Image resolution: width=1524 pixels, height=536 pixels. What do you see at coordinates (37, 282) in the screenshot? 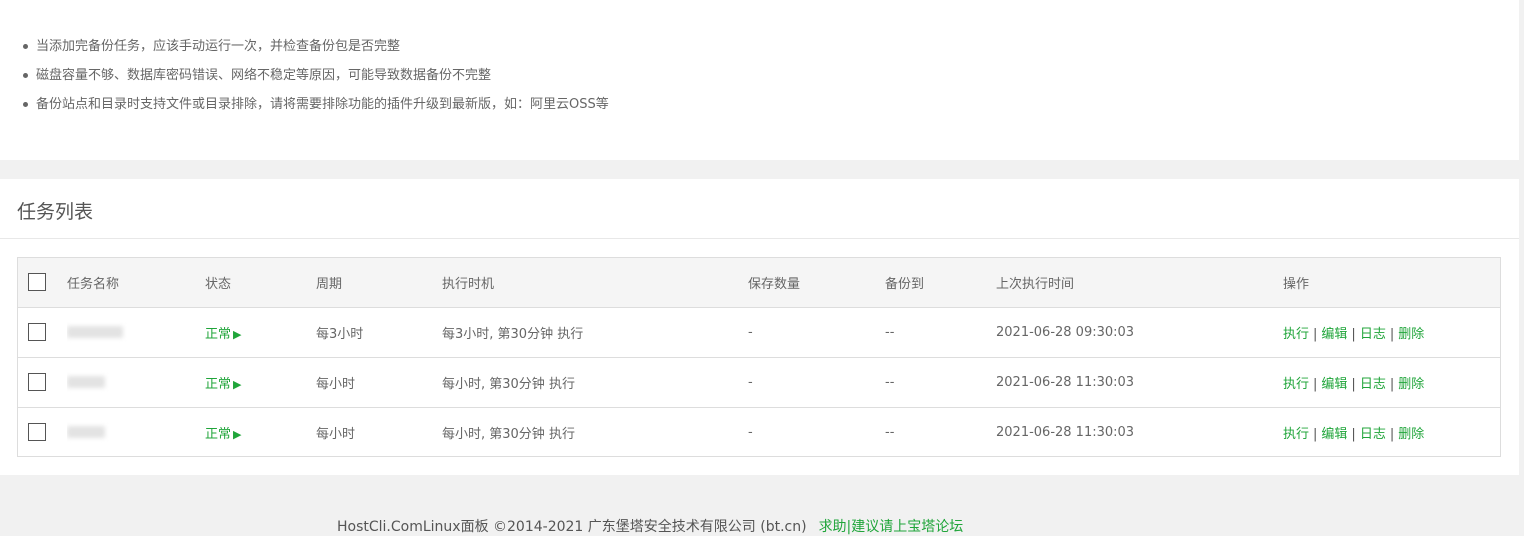
I see `select-all-checkbox` at bounding box center [37, 282].